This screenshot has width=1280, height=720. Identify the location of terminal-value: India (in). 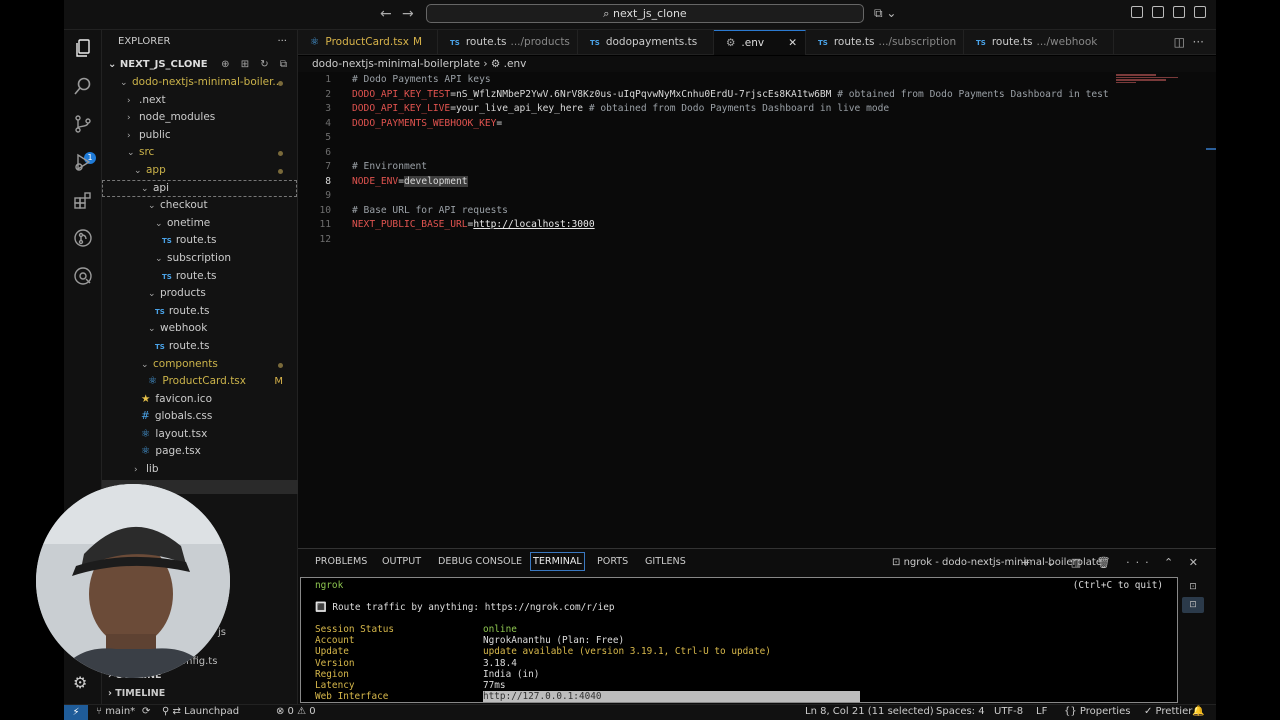
(511, 674).